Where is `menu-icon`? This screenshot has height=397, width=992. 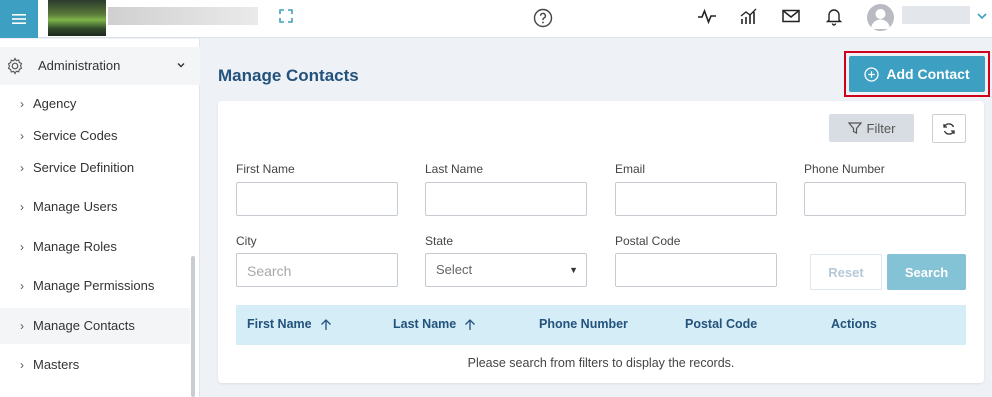
menu-icon is located at coordinates (19, 19).